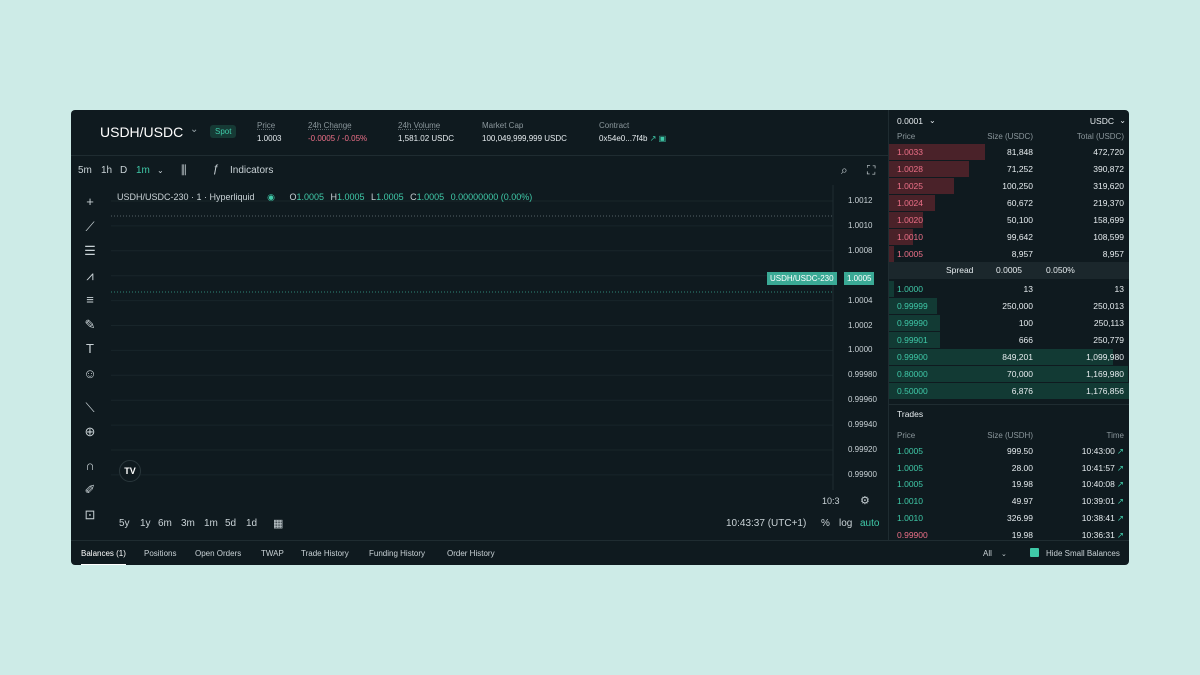 This screenshot has width=1200, height=675. I want to click on trade-row: 0.99900 19.98 10:36:31 ↗, so click(1009, 535).